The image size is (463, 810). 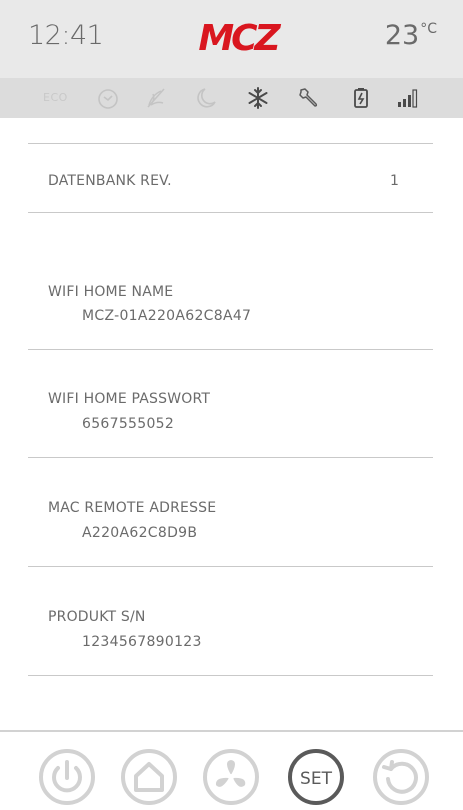 I want to click on back-icon, so click(x=401, y=777).